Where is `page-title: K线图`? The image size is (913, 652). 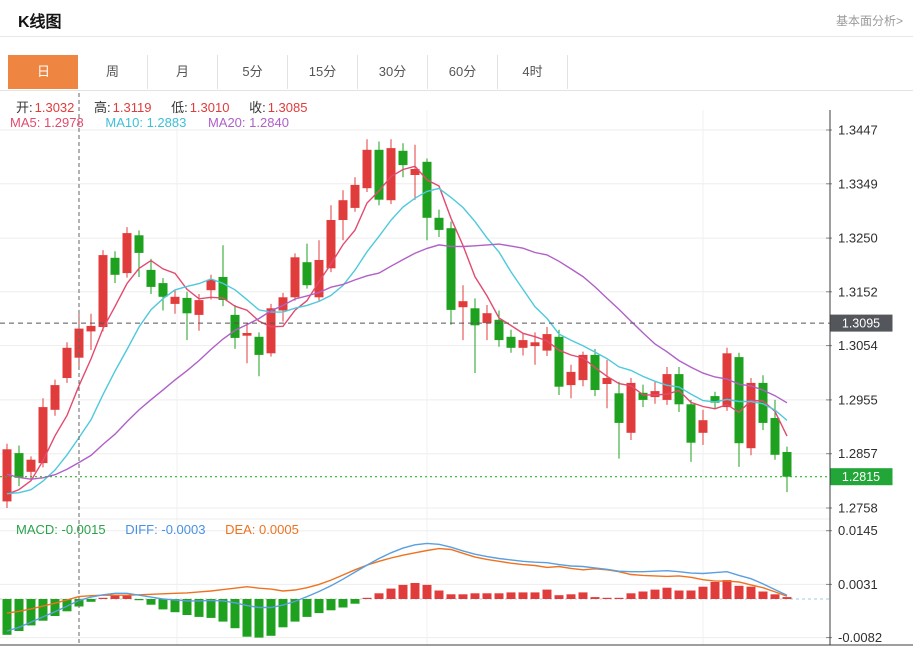 page-title: K线图 is located at coordinates (40, 22).